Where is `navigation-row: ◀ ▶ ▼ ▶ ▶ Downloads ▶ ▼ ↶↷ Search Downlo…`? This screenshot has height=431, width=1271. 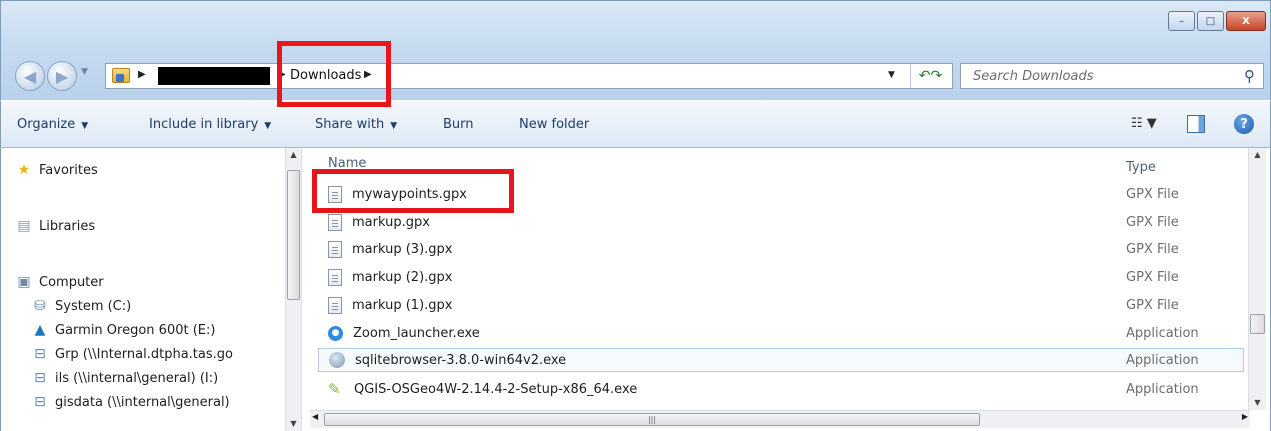
navigation-row: ◀ ▶ ▼ ▶ ▶ Downloads ▶ ▼ ↶↷ Search Downlo… is located at coordinates (639, 76).